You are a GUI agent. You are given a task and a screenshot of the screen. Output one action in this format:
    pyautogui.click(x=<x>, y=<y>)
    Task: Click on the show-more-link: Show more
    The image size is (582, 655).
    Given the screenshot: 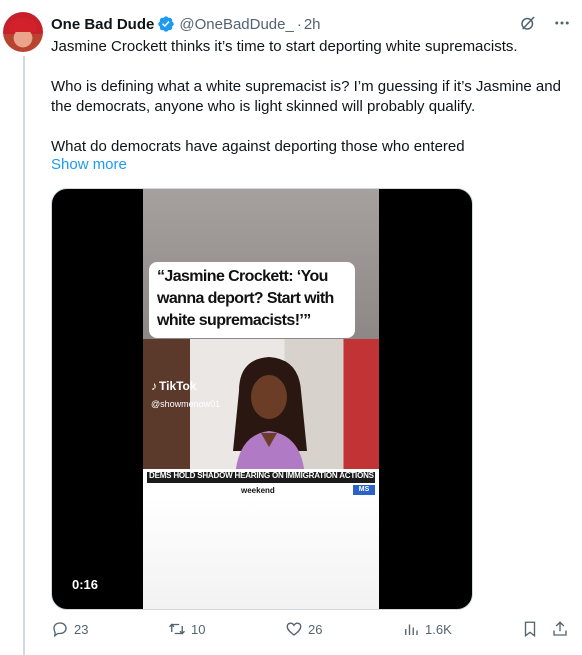 What is the action you would take?
    pyautogui.click(x=89, y=164)
    